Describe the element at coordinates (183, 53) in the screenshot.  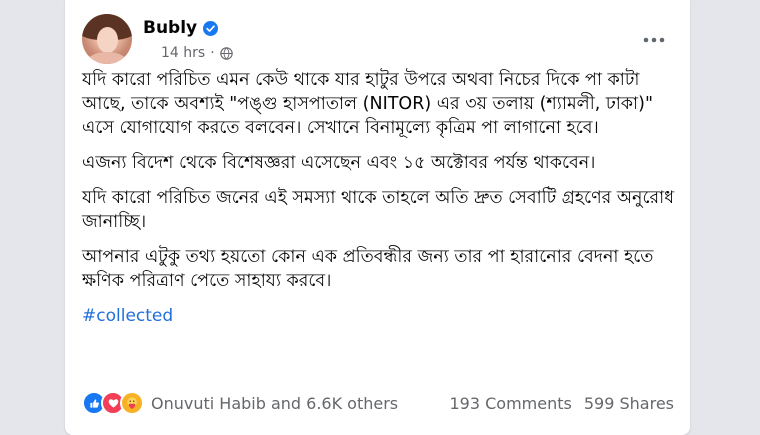
I see `post-timestamp: 14 hrs` at that location.